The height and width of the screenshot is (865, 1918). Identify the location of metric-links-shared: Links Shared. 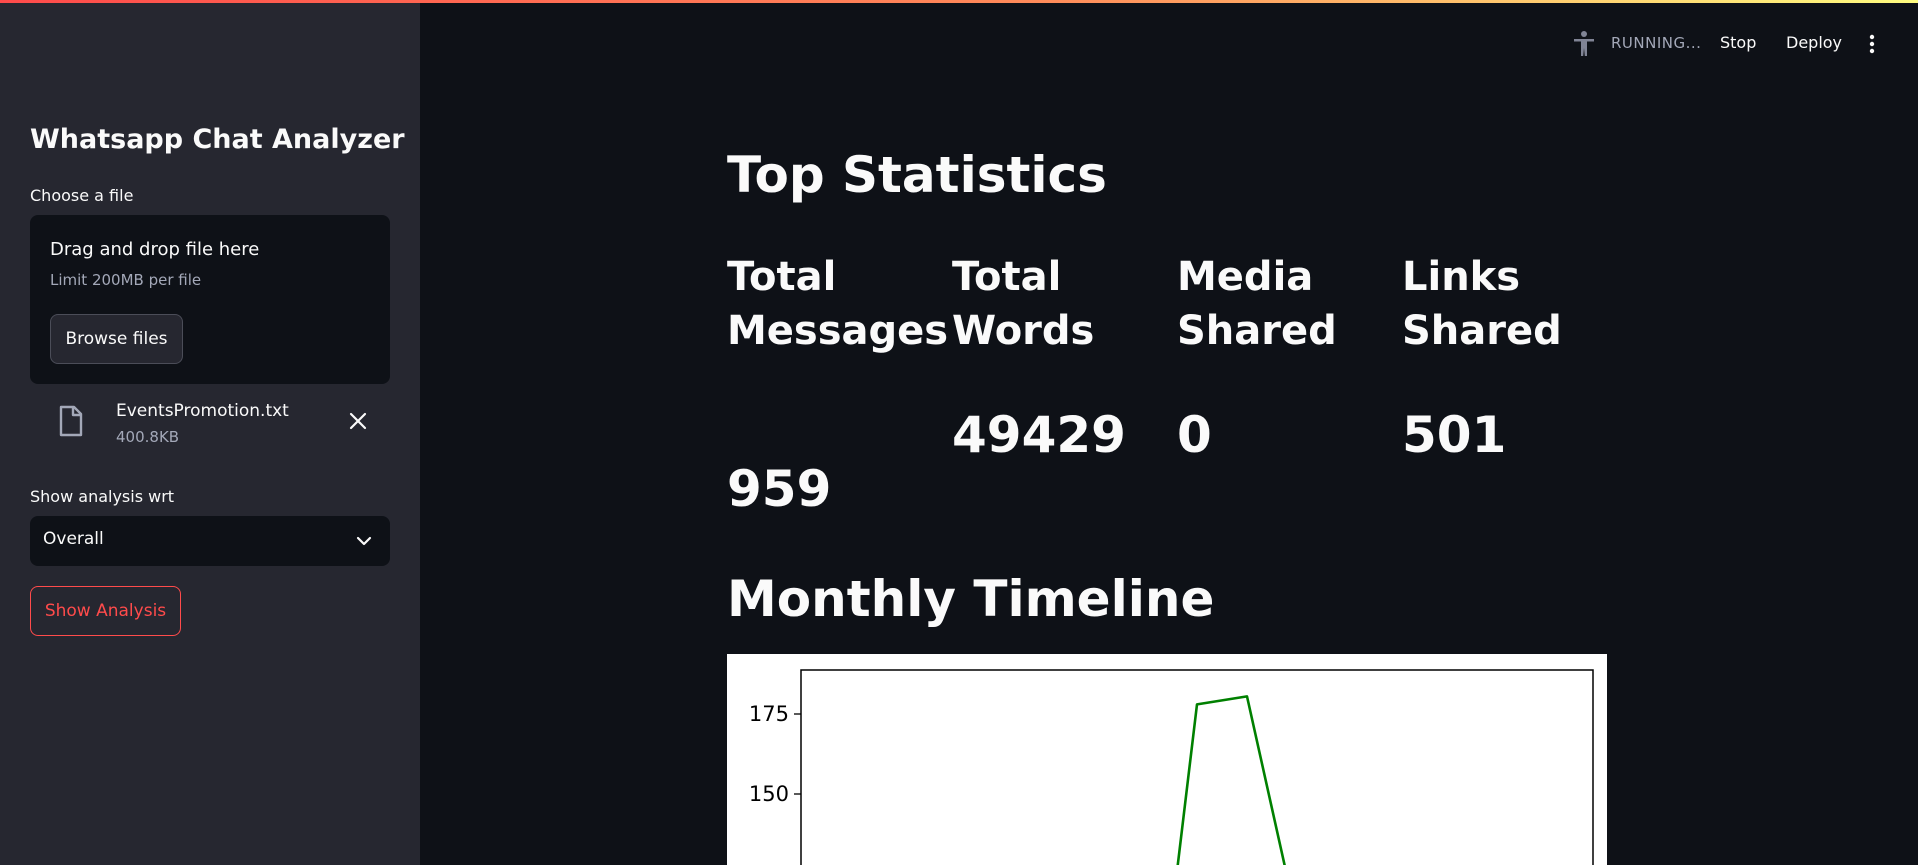
(1509, 304).